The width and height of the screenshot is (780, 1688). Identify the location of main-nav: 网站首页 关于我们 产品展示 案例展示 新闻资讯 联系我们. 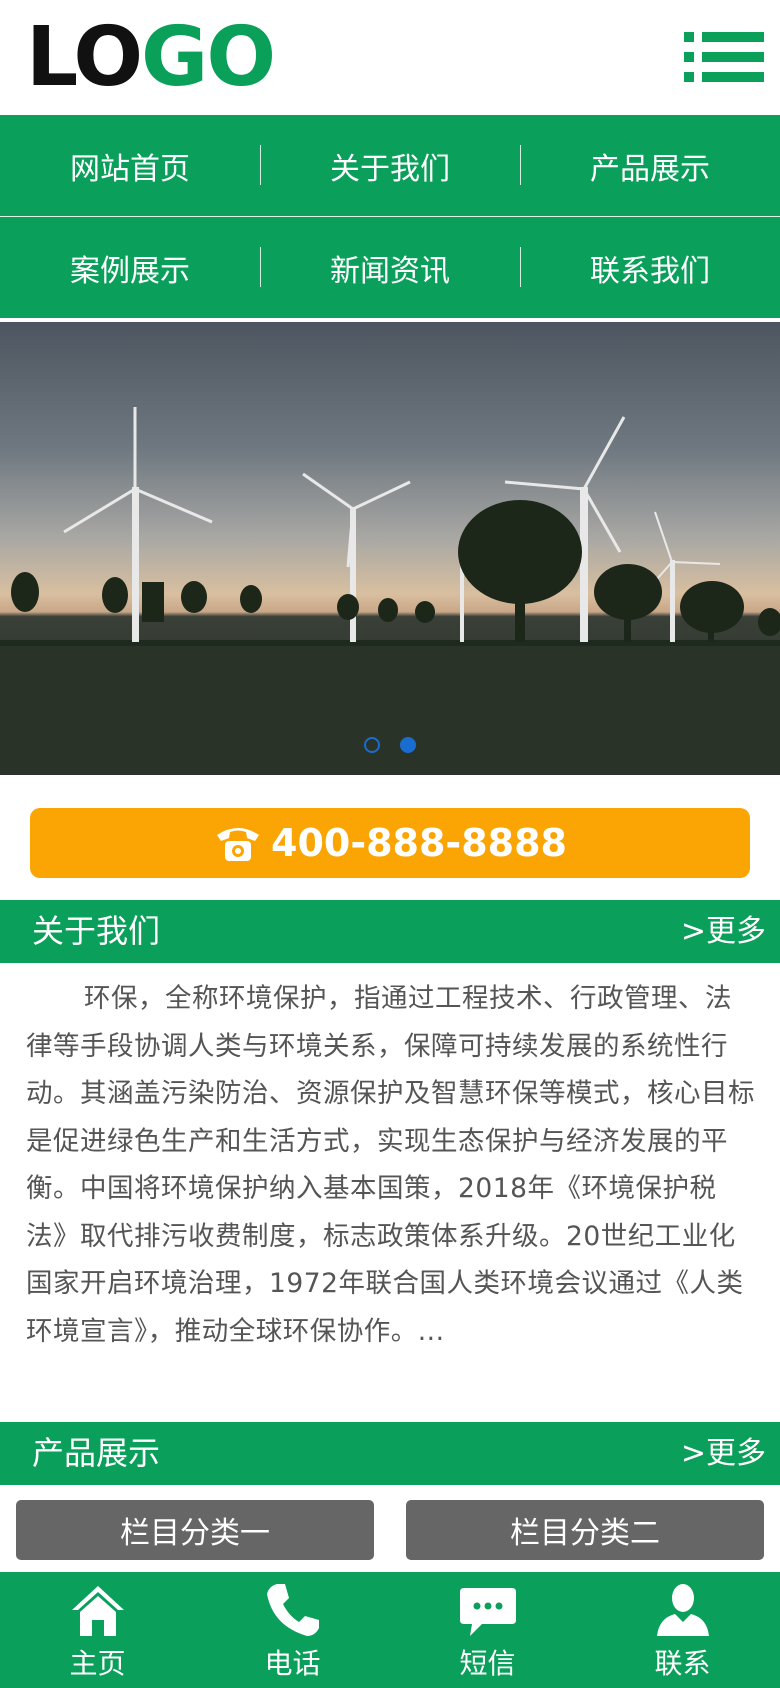
(390, 216).